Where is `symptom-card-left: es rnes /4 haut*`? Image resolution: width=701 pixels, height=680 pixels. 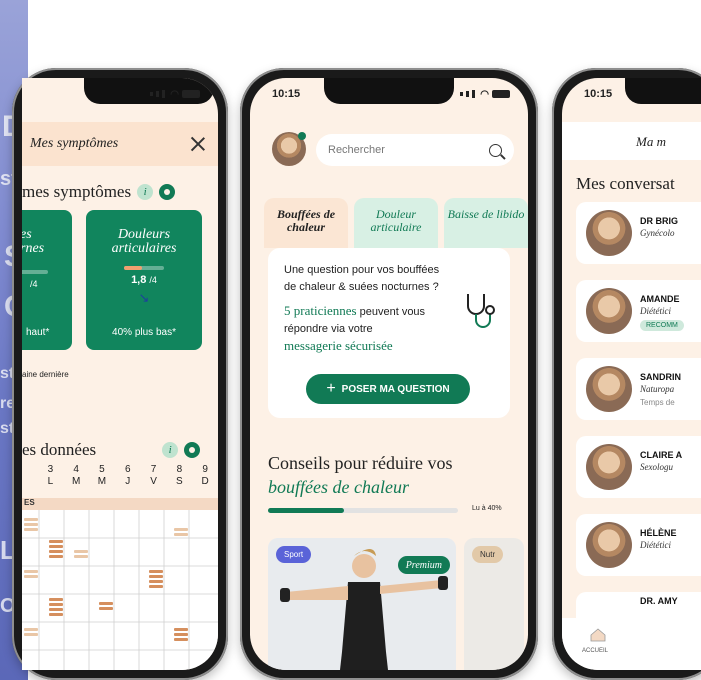 symptom-card-left: es rnes /4 haut* is located at coordinates (47, 280).